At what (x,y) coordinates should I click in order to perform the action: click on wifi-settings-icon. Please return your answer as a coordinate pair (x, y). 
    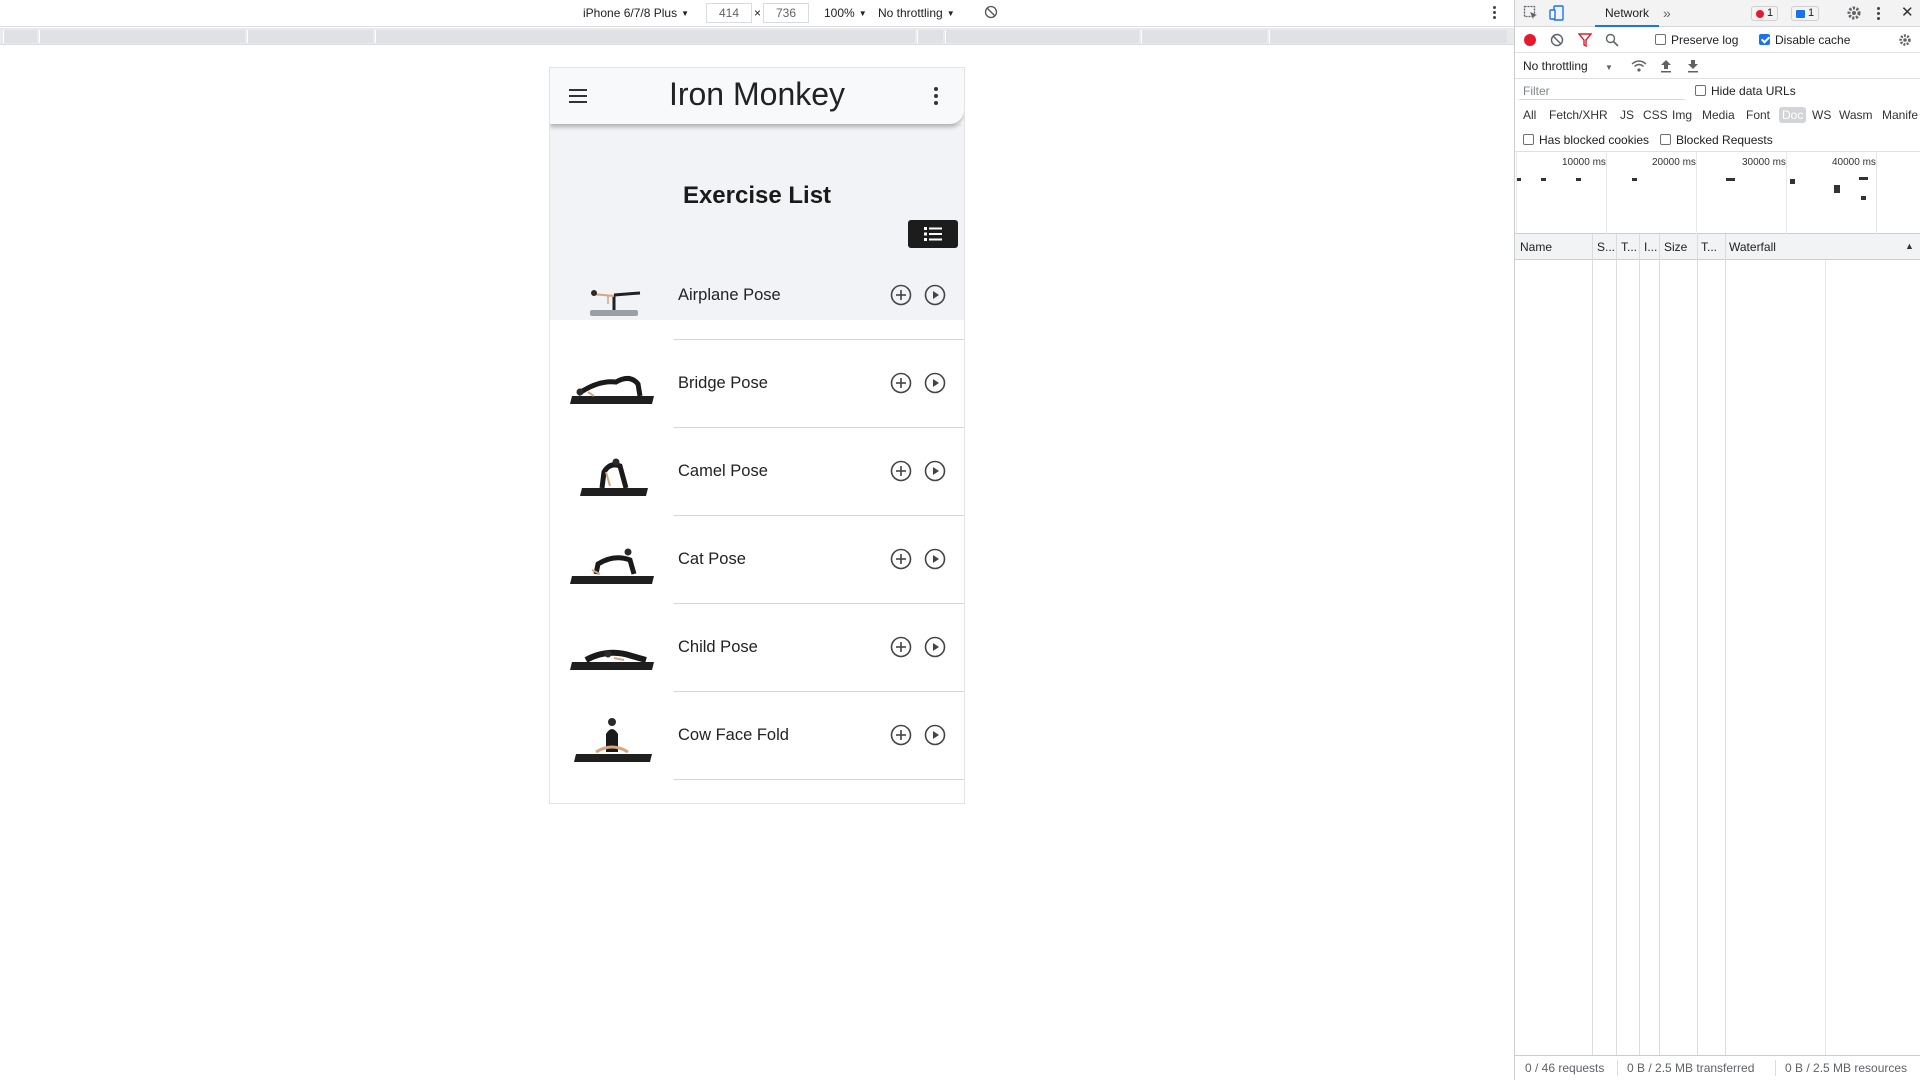
    Looking at the image, I should click on (1639, 66).